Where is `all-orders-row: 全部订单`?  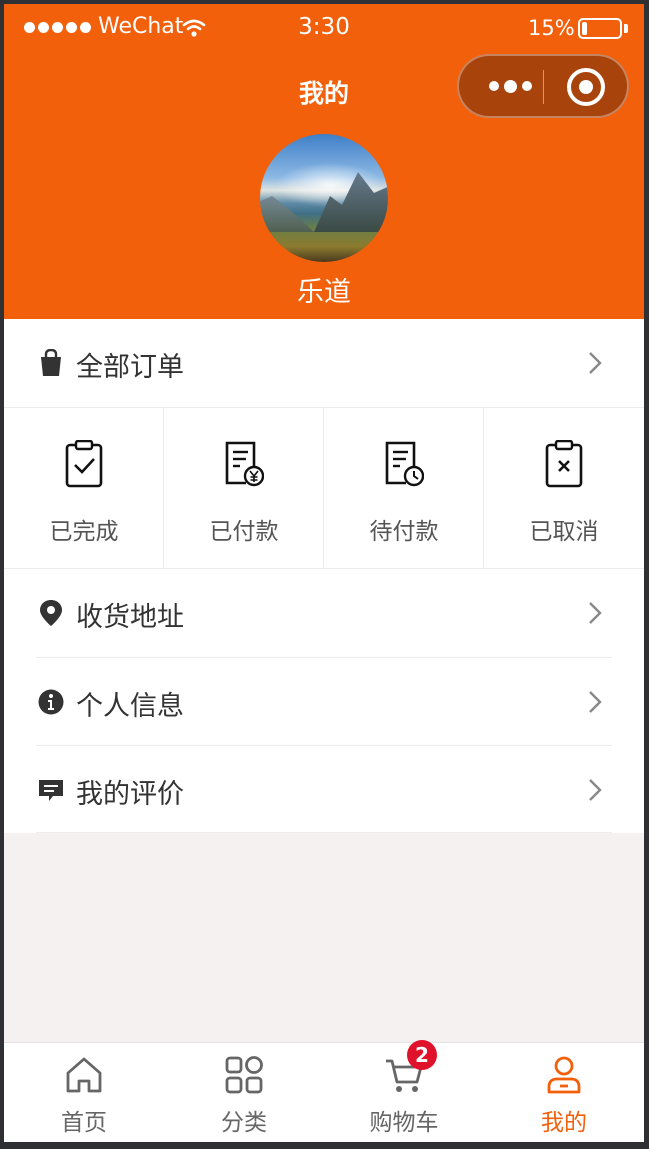 all-orders-row: 全部订单 is located at coordinates (324, 363).